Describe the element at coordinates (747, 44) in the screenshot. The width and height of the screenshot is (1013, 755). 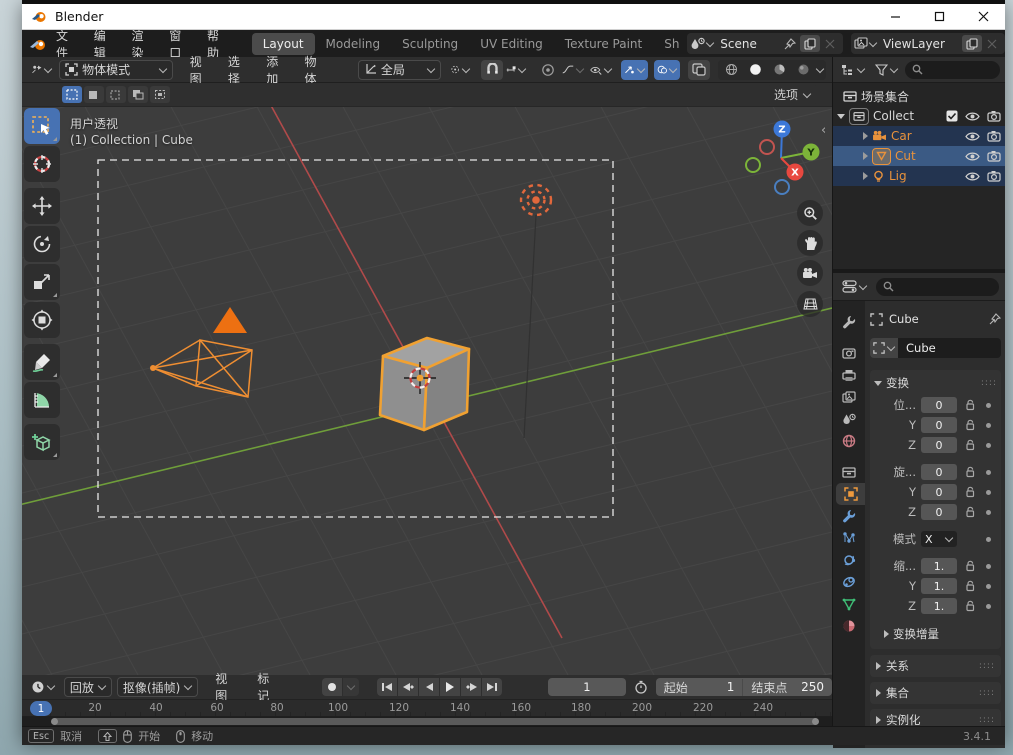
I see `scene-name: Scene` at that location.